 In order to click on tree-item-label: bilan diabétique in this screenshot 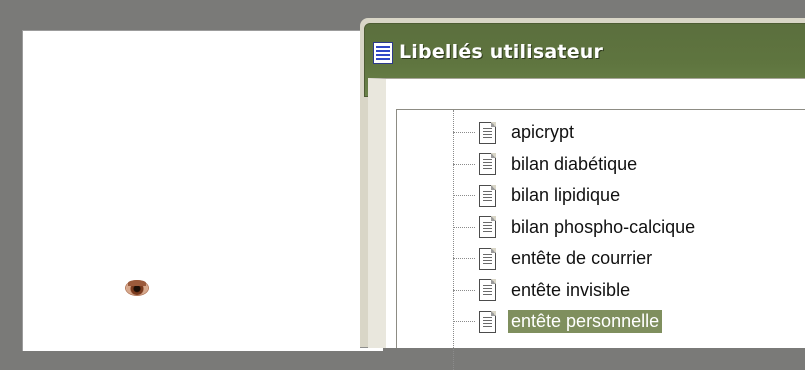, I will do `click(574, 164)`.